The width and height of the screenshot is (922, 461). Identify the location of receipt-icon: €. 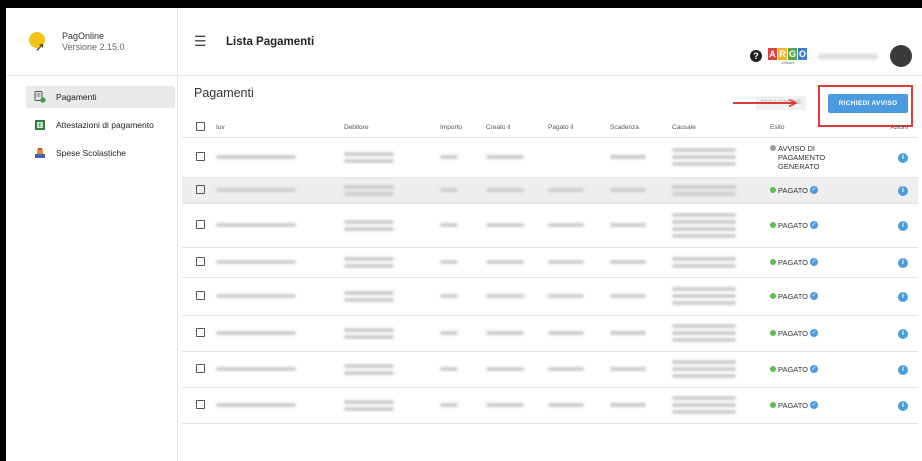
(40, 125).